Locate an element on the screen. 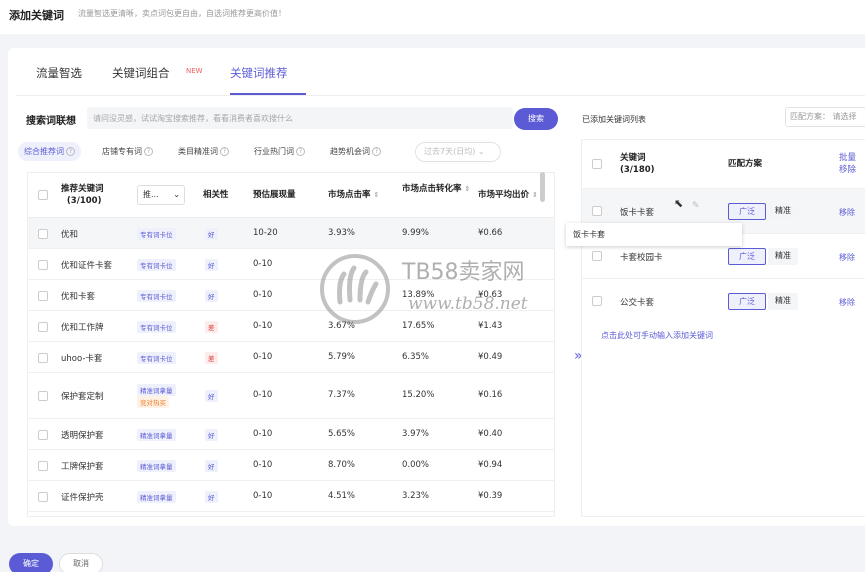 This screenshot has width=865, height=572. match-scheme-select: 匹配方案： 请选择 is located at coordinates (825, 117).